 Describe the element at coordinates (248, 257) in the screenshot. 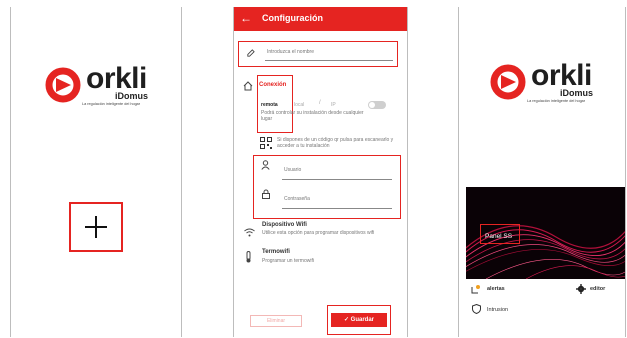

I see `thermostat-icon` at that location.